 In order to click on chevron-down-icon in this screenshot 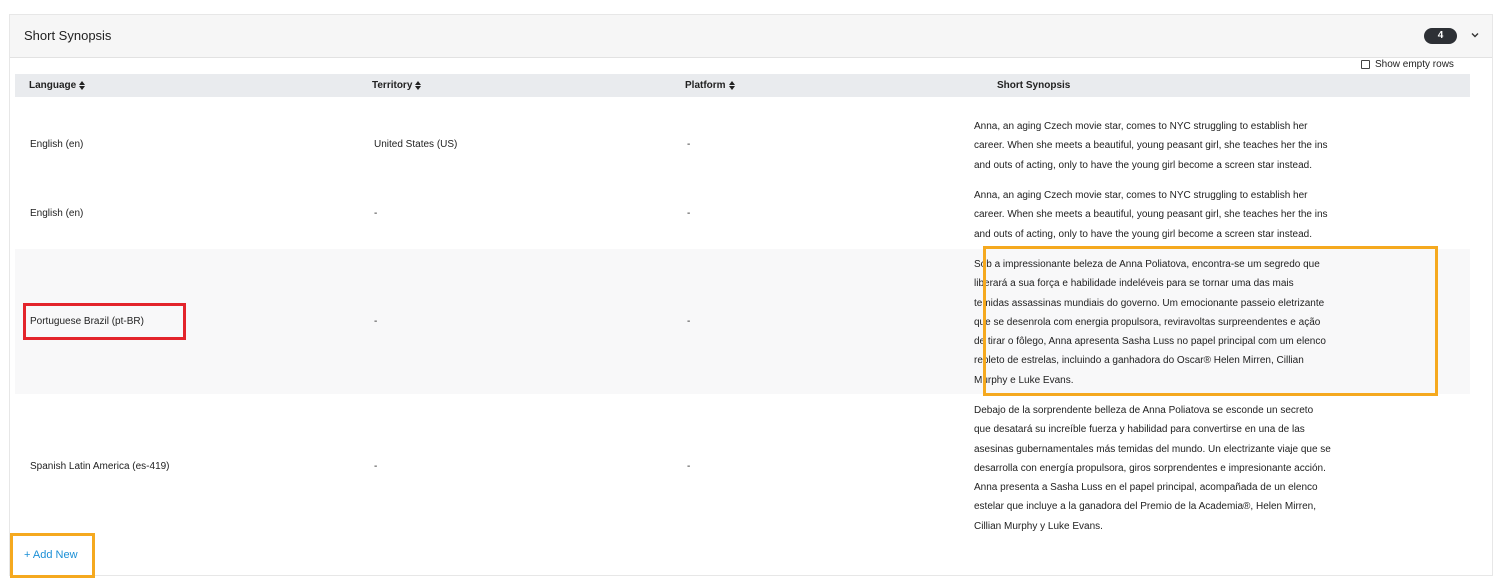, I will do `click(1475, 35)`.